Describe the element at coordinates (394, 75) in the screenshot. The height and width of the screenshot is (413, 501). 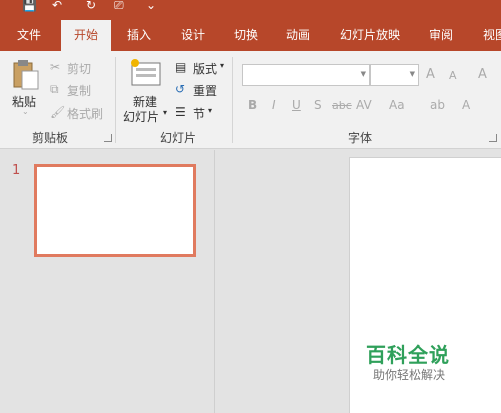
I see `font-size-combo: ▼` at that location.